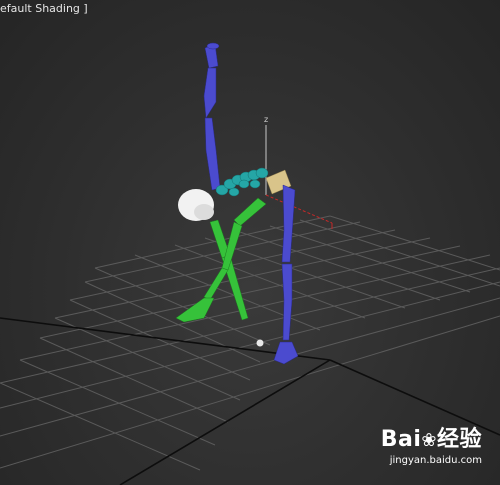 The height and width of the screenshot is (485, 500). I want to click on biped-spine, so click(242, 182).